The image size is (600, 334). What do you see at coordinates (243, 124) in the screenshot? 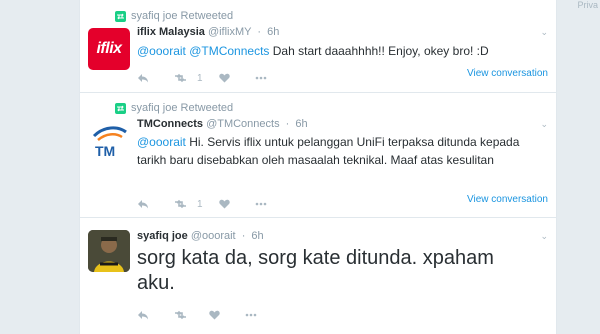
I see `handle: @TMConnects` at bounding box center [243, 124].